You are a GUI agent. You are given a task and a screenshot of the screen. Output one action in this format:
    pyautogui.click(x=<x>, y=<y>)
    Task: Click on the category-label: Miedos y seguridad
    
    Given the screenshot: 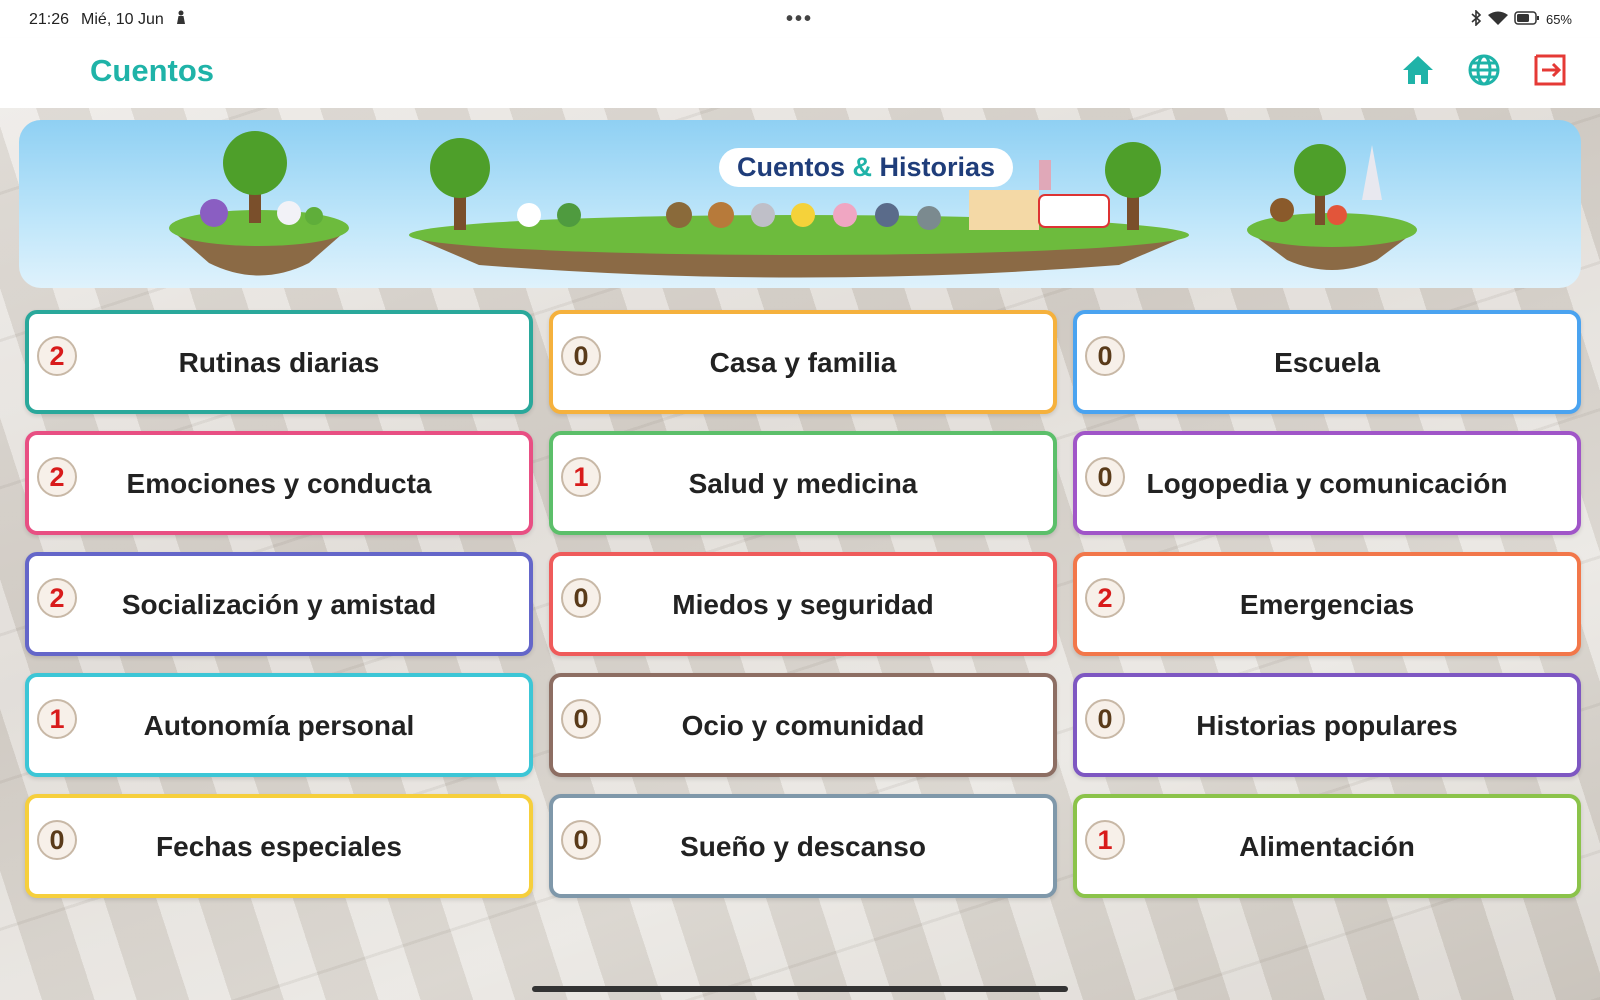 What is the action you would take?
    pyautogui.click(x=803, y=604)
    